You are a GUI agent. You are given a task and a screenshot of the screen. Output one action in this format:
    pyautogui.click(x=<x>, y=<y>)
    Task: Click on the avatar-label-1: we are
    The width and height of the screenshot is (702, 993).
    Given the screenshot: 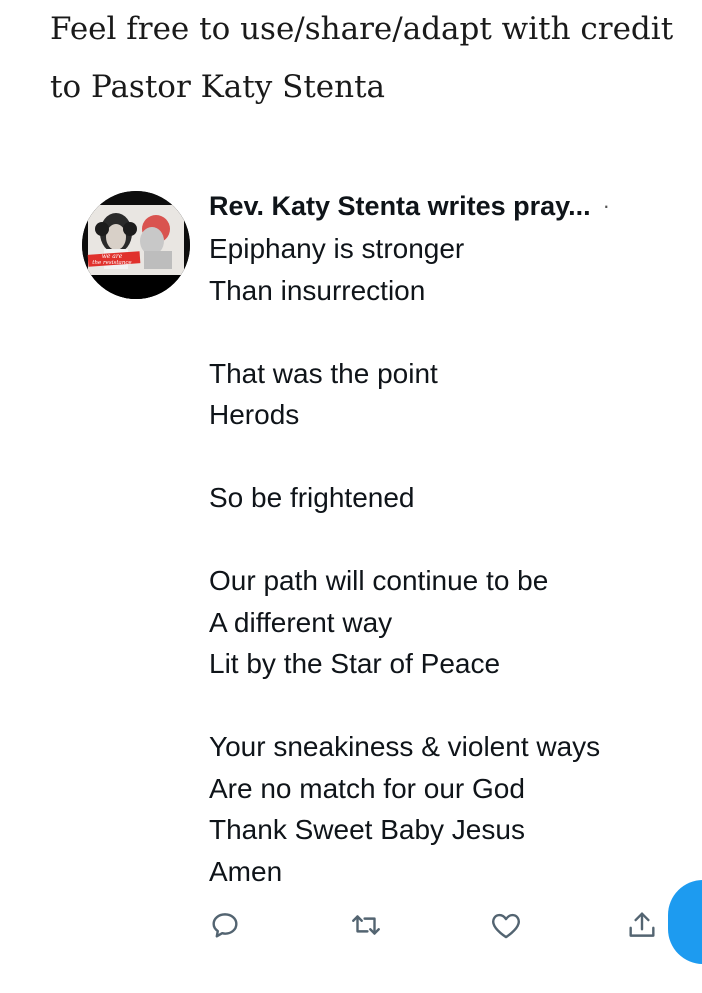 What is the action you would take?
    pyautogui.click(x=112, y=256)
    